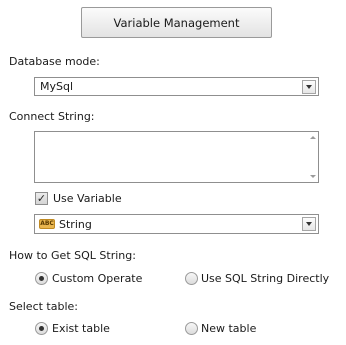 Image resolution: width=346 pixels, height=345 pixels. Describe the element at coordinates (72, 255) in the screenshot. I see `sql-string-label: How to Get SQL String:` at that location.